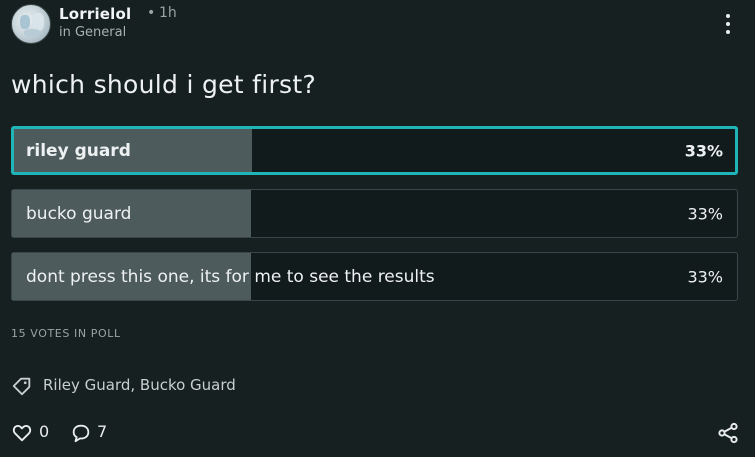 This screenshot has height=457, width=755. Describe the element at coordinates (79, 213) in the screenshot. I see `poll-option-label: bucko guard` at that location.